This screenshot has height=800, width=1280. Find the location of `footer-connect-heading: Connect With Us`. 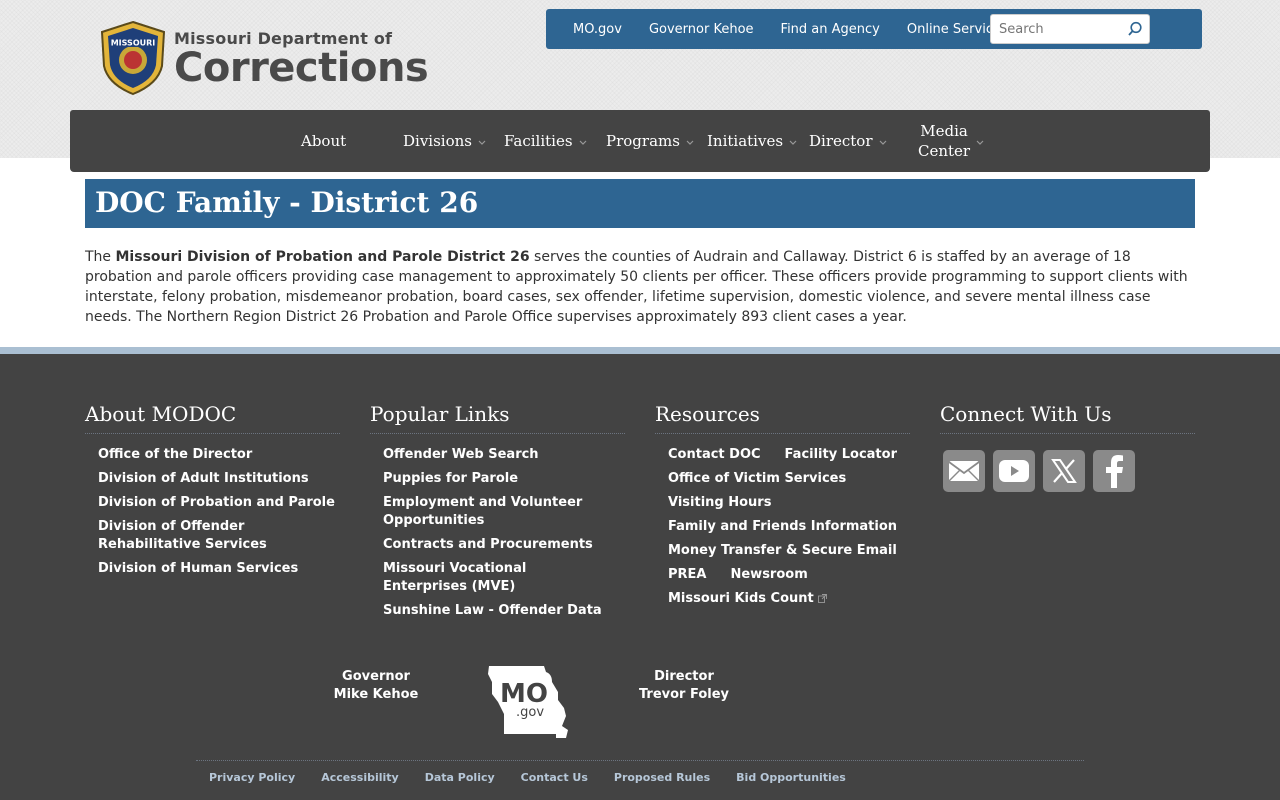

footer-connect-heading: Connect With Us is located at coordinates (1067, 418).